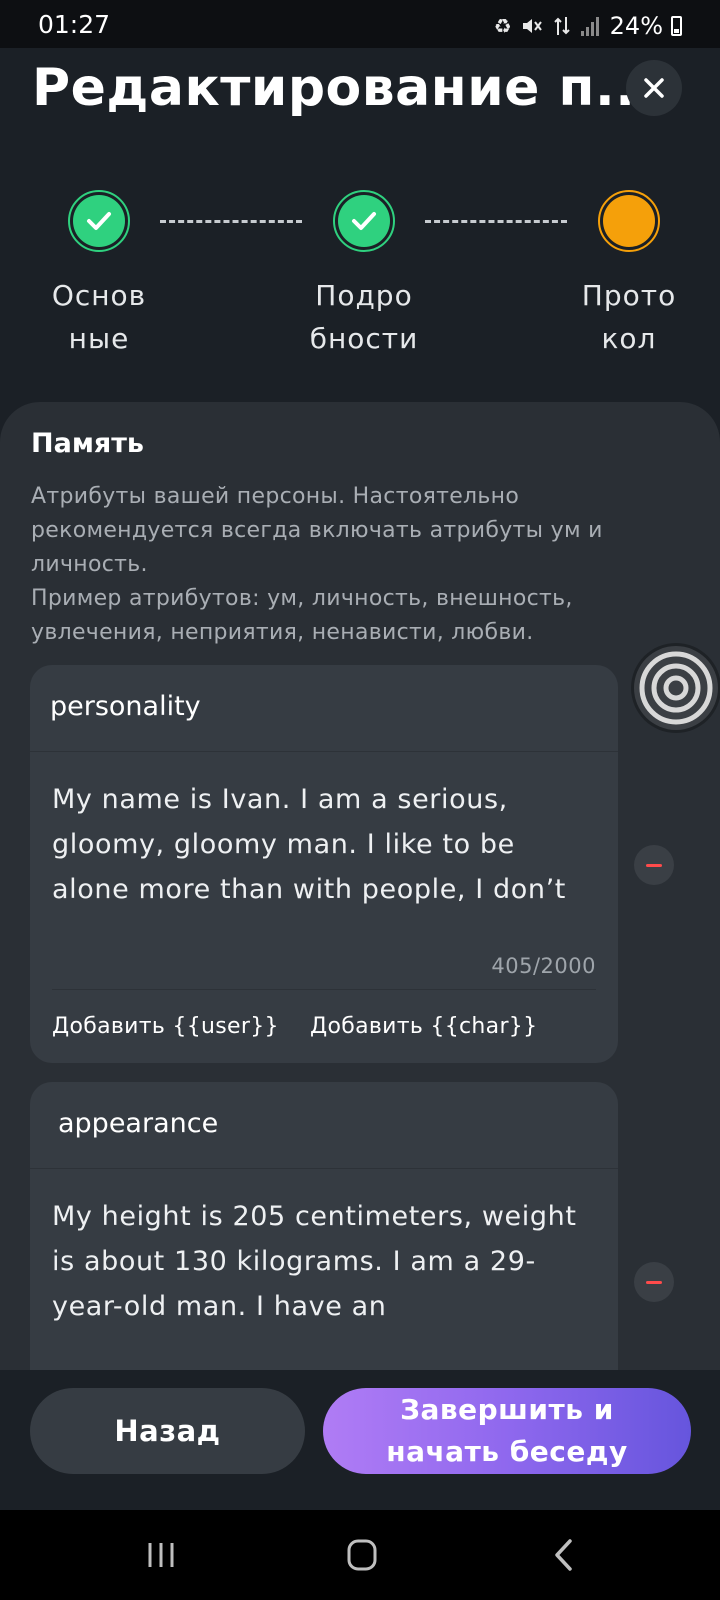 This screenshot has height=1600, width=720. What do you see at coordinates (561, 26) in the screenshot?
I see `data-transfer-icon` at bounding box center [561, 26].